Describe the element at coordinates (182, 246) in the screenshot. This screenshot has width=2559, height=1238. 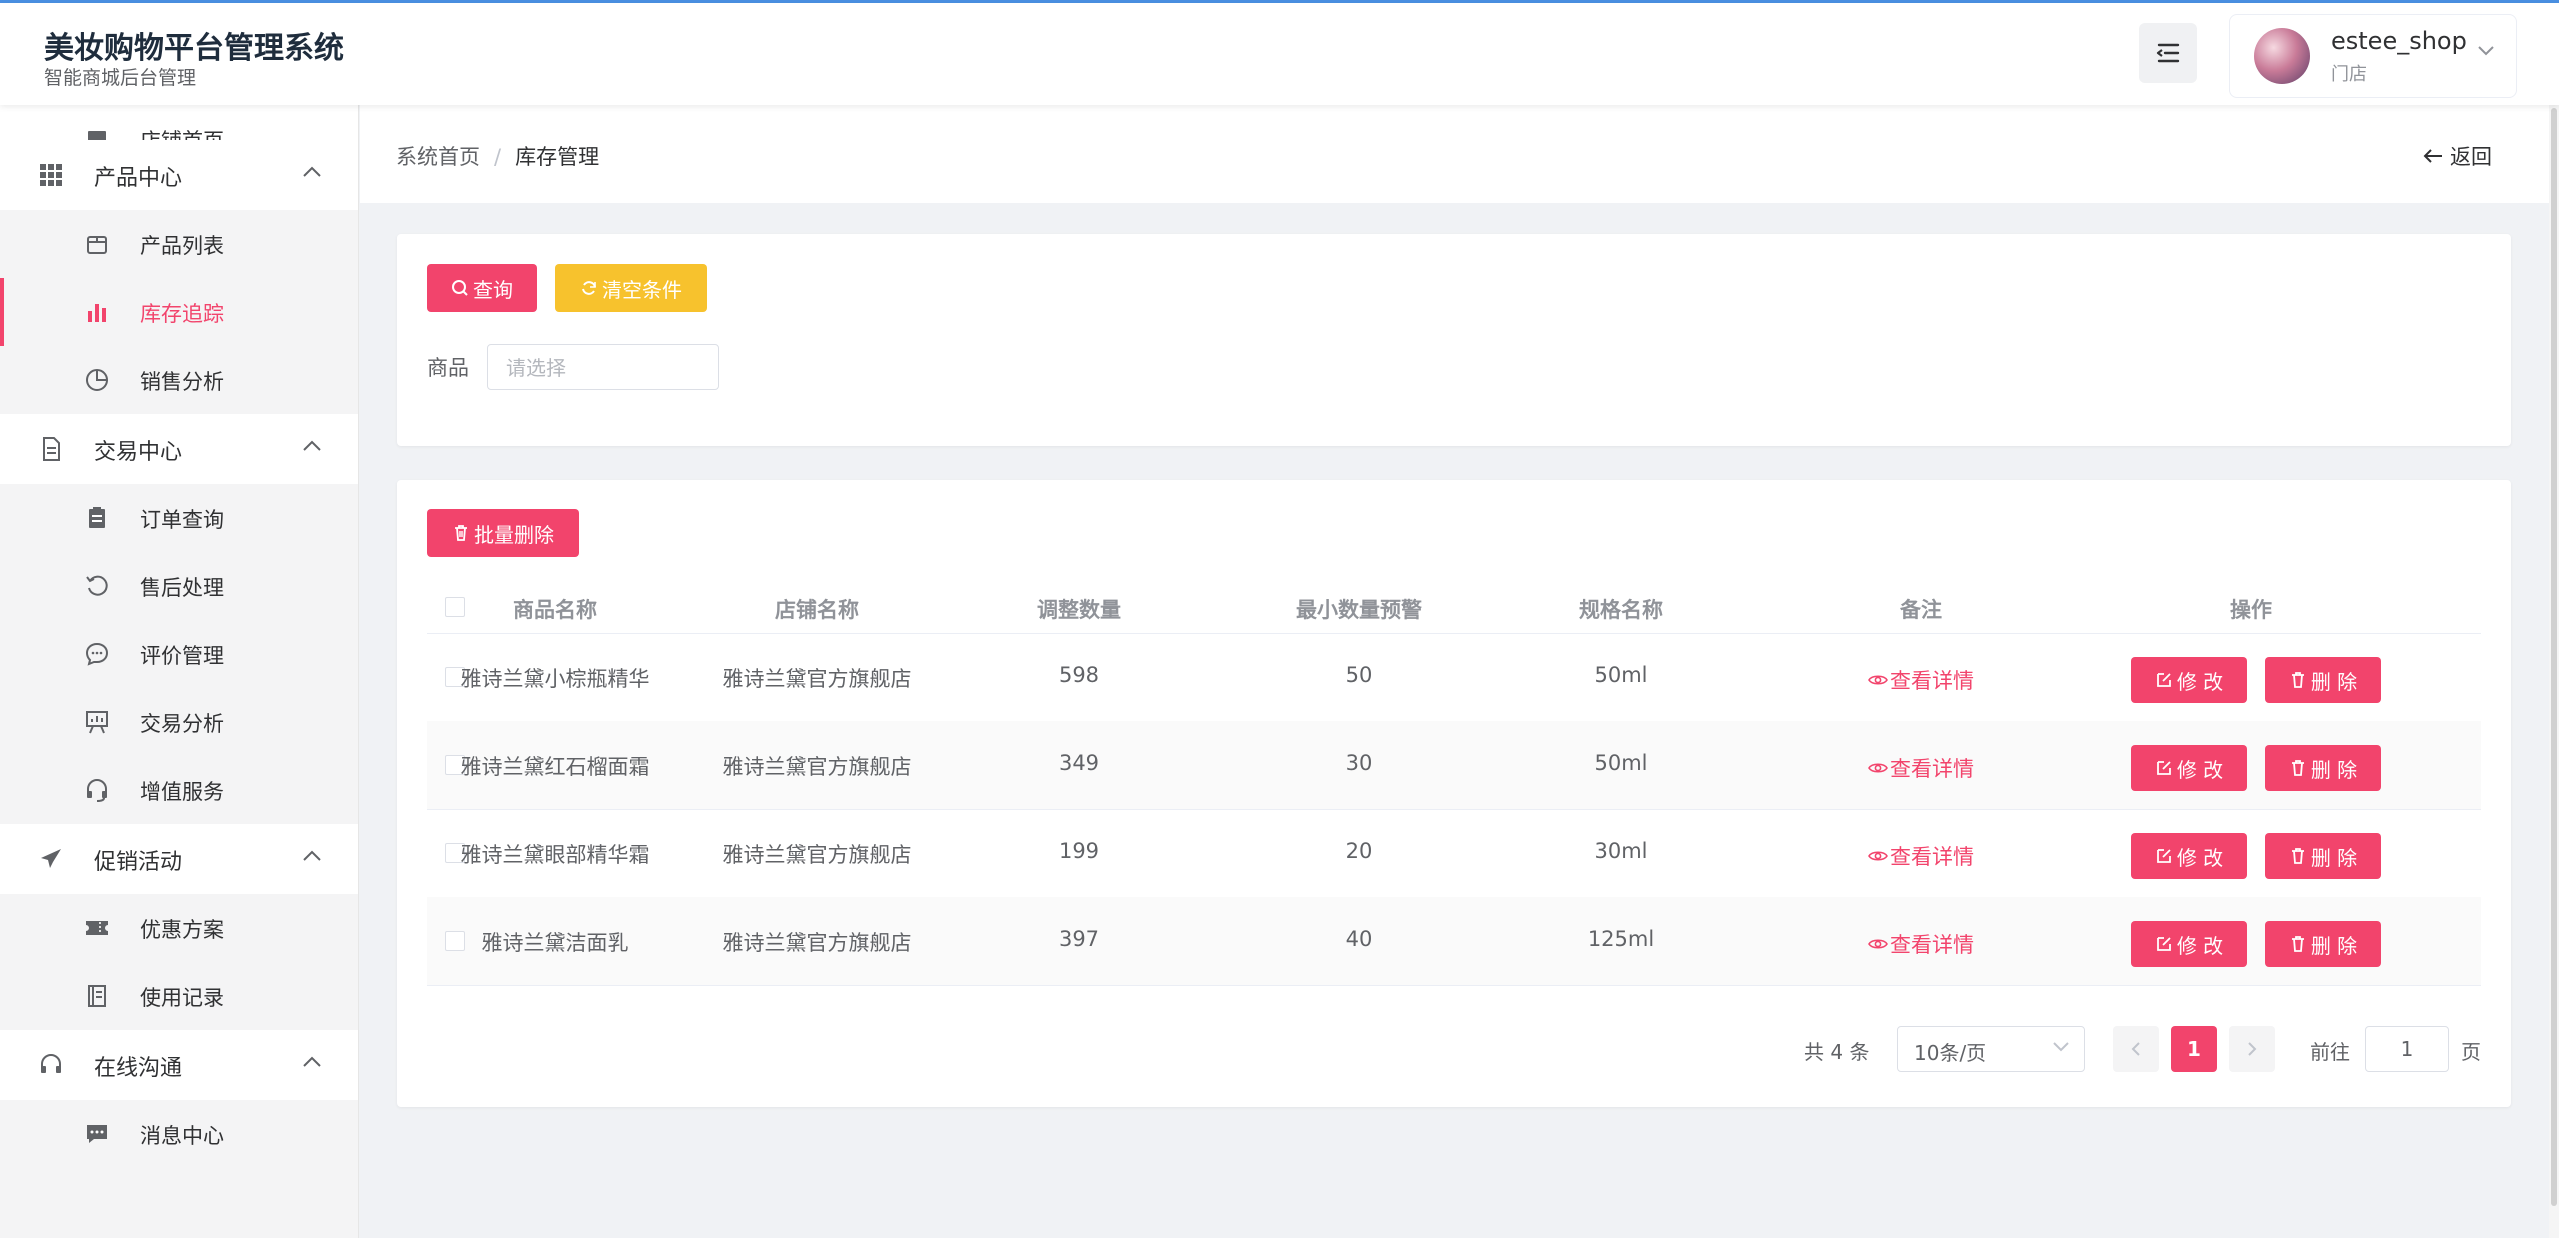
I see `sidebar-item-label: 产品列表` at that location.